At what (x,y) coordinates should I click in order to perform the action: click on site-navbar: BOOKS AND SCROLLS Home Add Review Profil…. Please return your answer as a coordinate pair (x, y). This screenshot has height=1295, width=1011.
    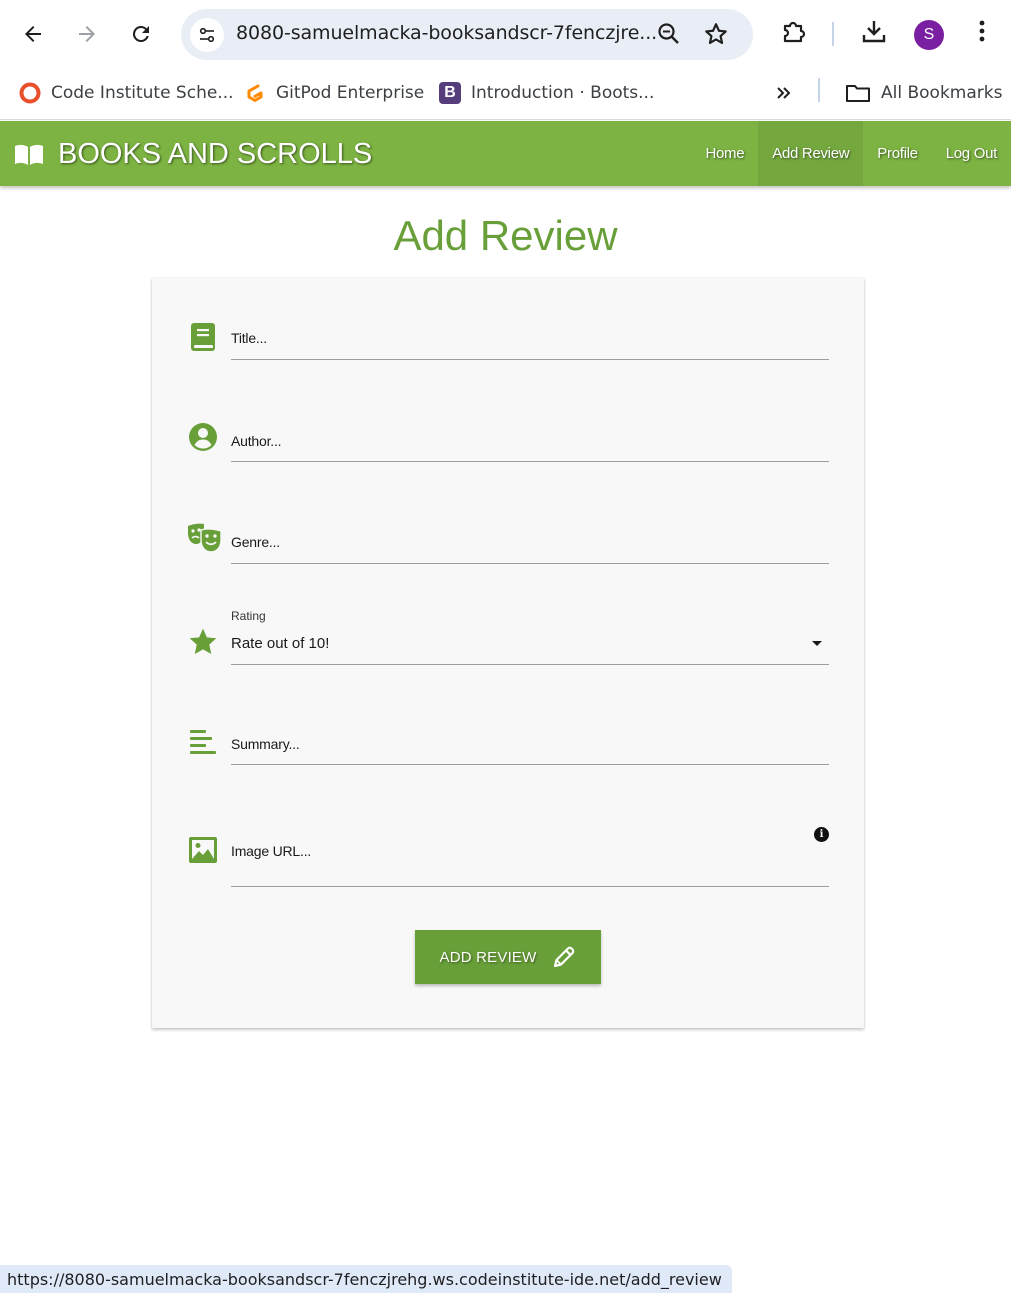
    Looking at the image, I should click on (505, 153).